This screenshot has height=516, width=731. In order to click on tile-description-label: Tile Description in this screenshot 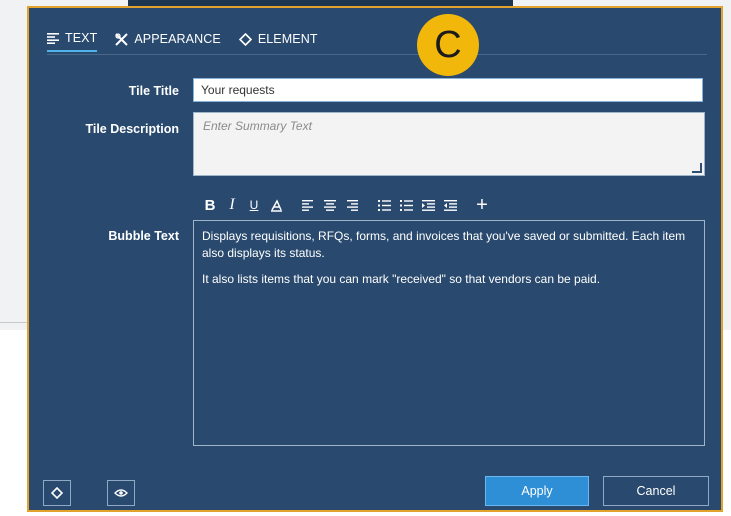, I will do `click(132, 129)`.